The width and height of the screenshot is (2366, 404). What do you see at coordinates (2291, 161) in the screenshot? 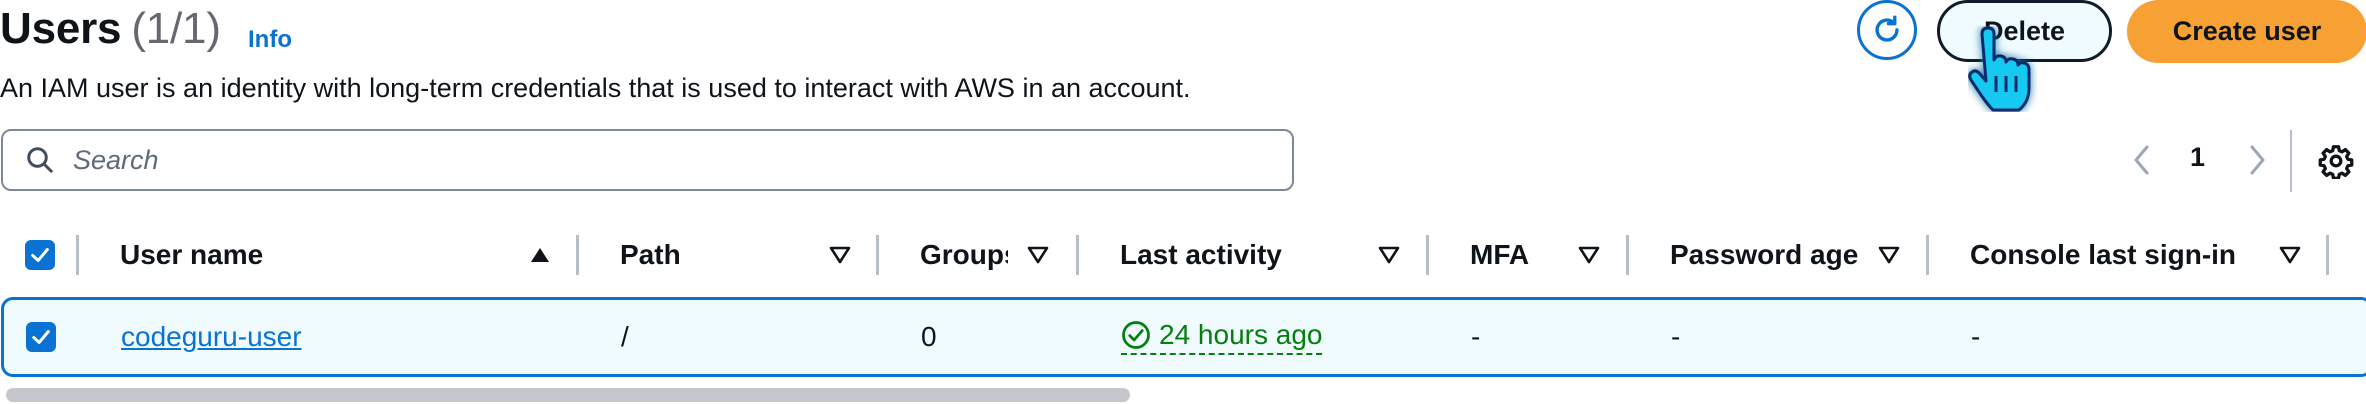
I see `pagination-divider` at bounding box center [2291, 161].